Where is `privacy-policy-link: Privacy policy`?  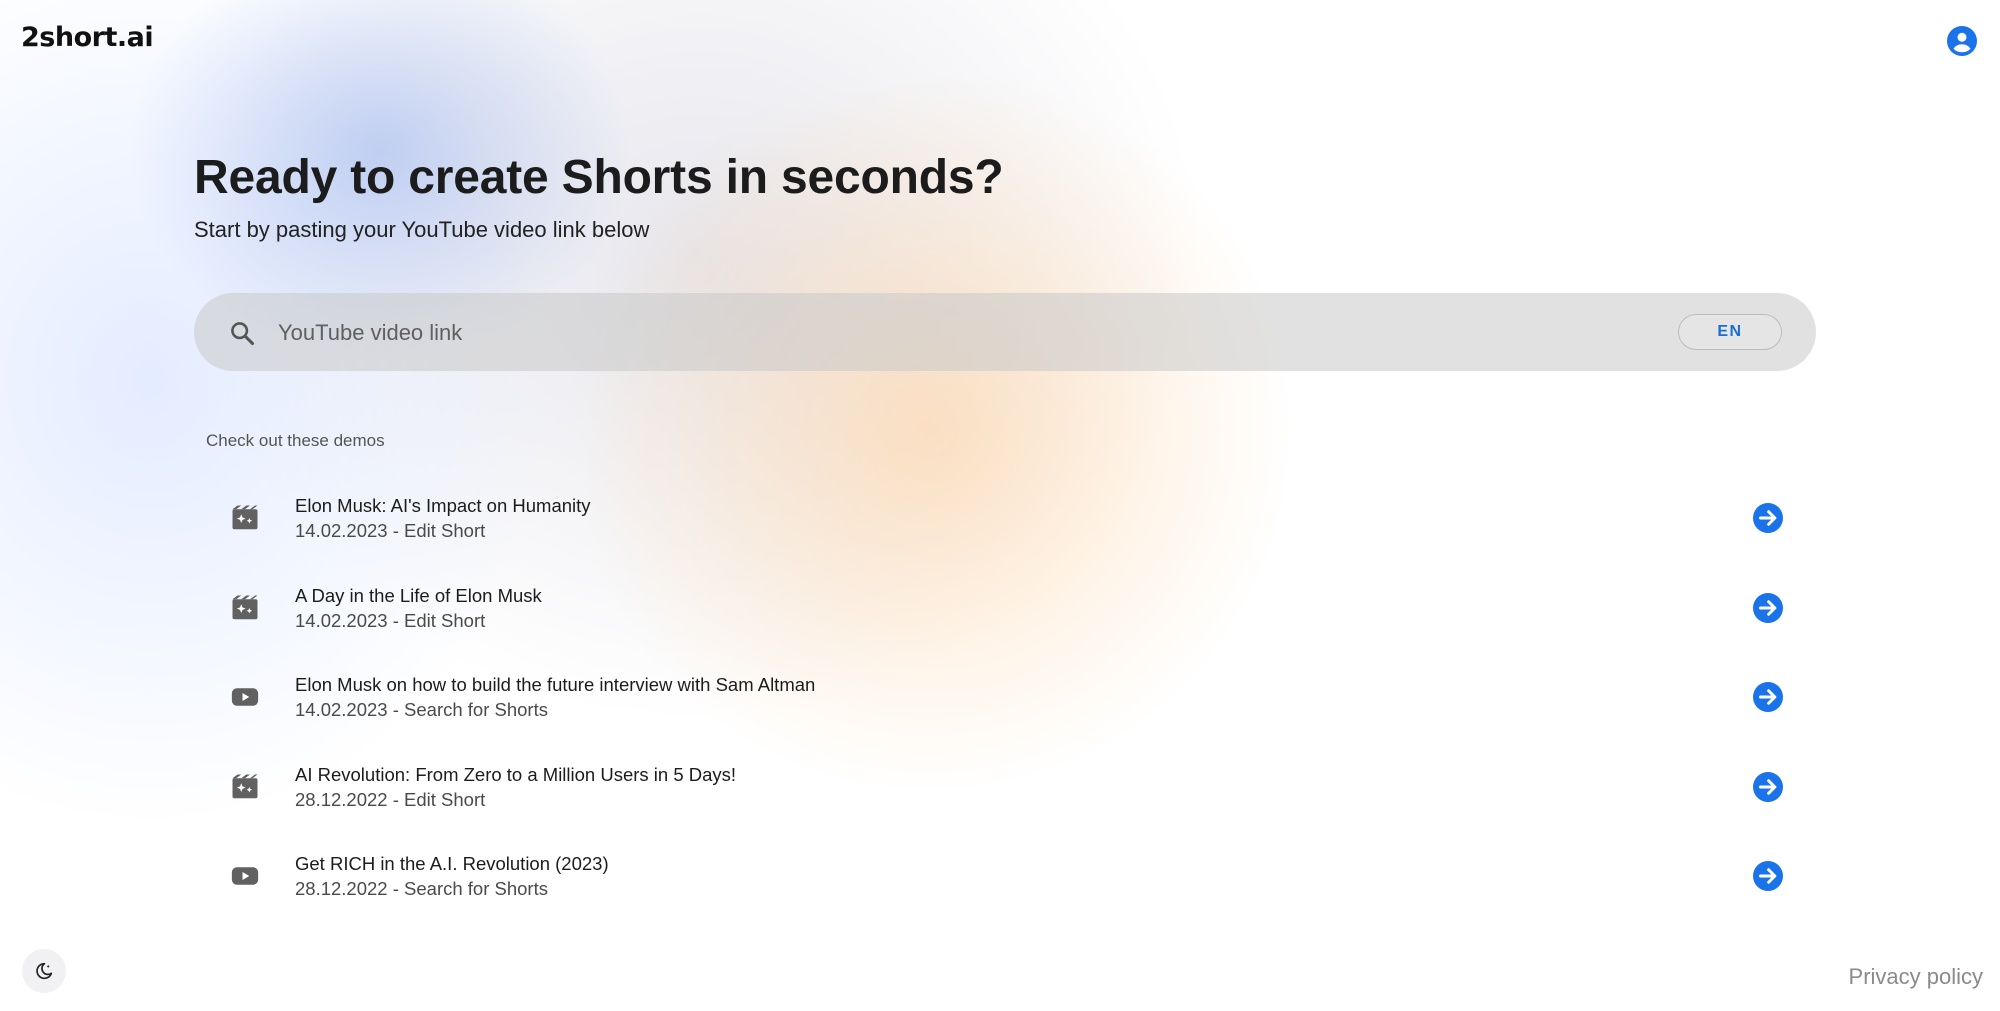
privacy-policy-link: Privacy policy is located at coordinates (1916, 977).